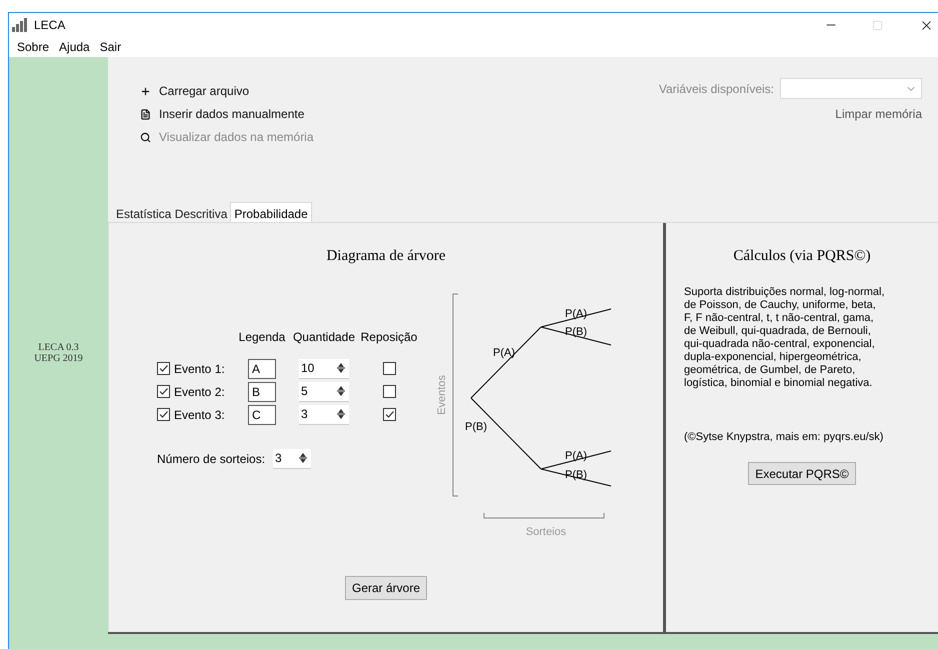 The height and width of the screenshot is (649, 938). What do you see at coordinates (262, 392) in the screenshot?
I see `legend-field: B` at bounding box center [262, 392].